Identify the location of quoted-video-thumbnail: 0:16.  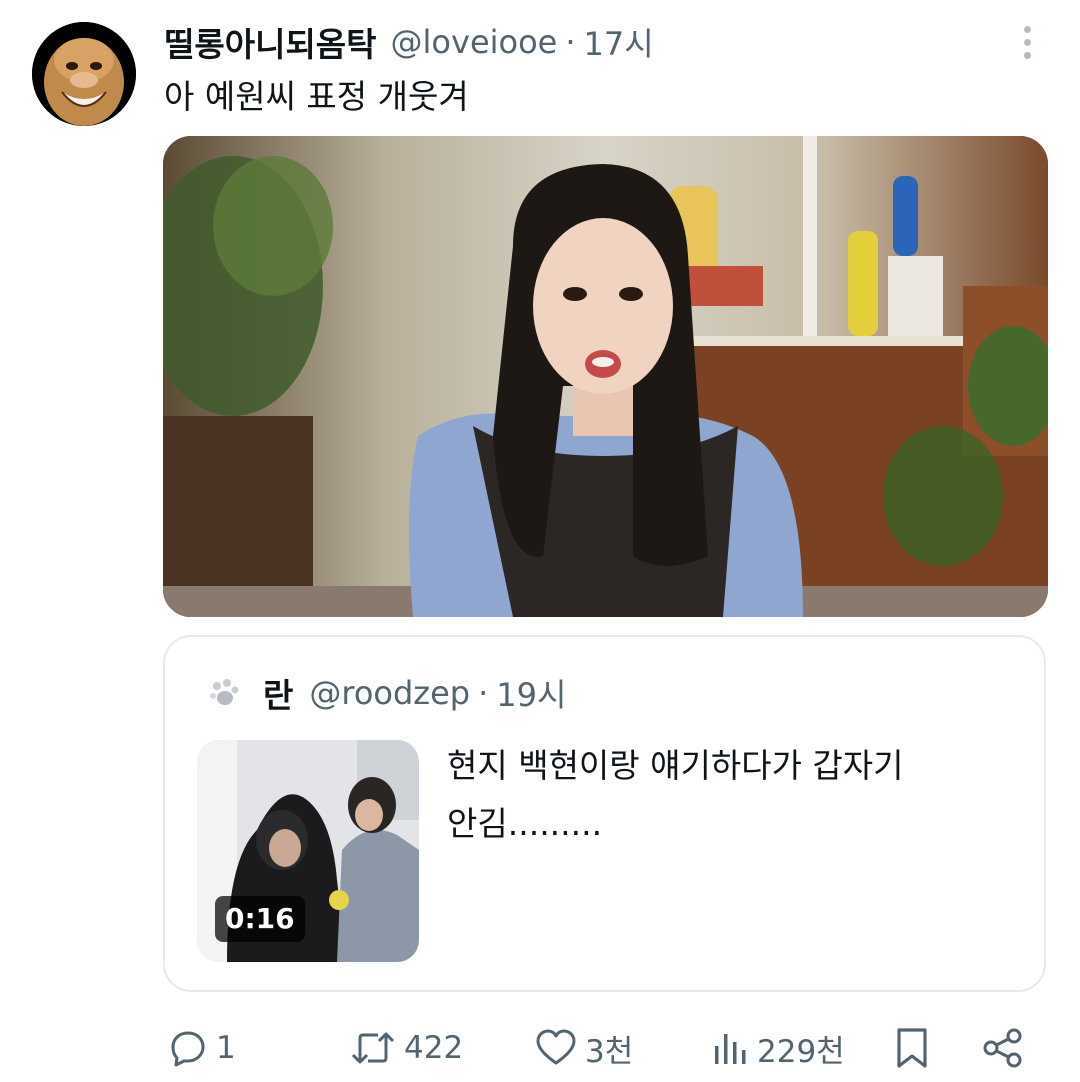
(308, 851).